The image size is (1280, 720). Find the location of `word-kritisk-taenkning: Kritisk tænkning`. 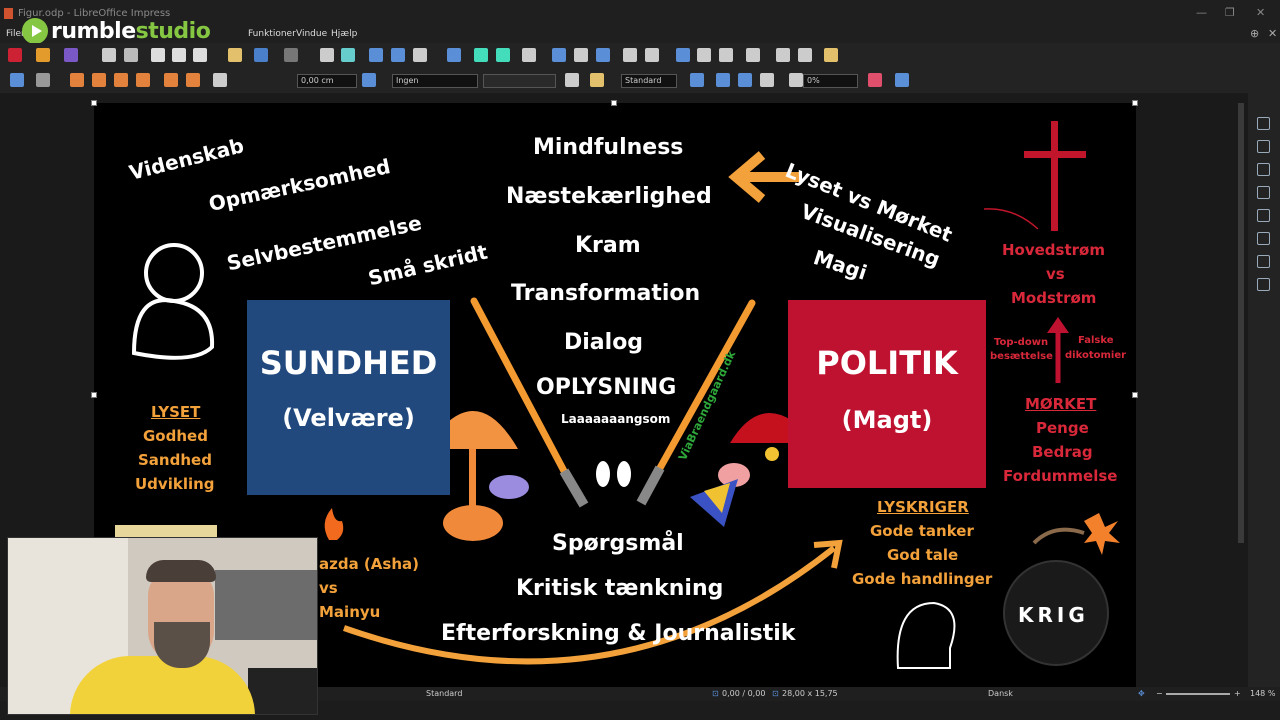

word-kritisk-taenkning: Kritisk tænkning is located at coordinates (620, 588).